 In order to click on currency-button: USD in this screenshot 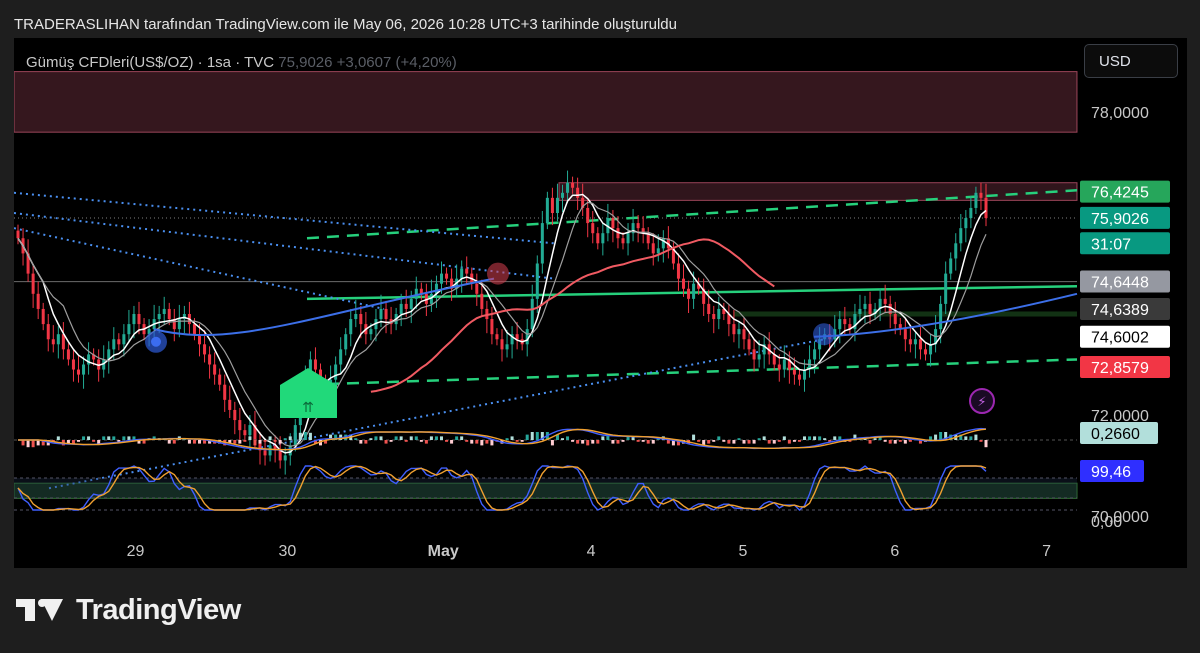, I will do `click(1131, 61)`.